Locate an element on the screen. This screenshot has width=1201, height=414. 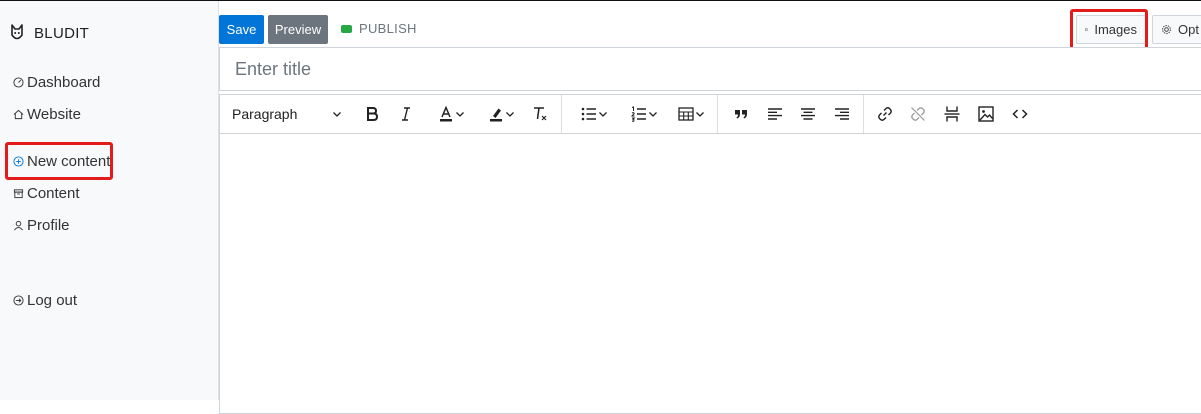
unlink-icon is located at coordinates (918, 114).